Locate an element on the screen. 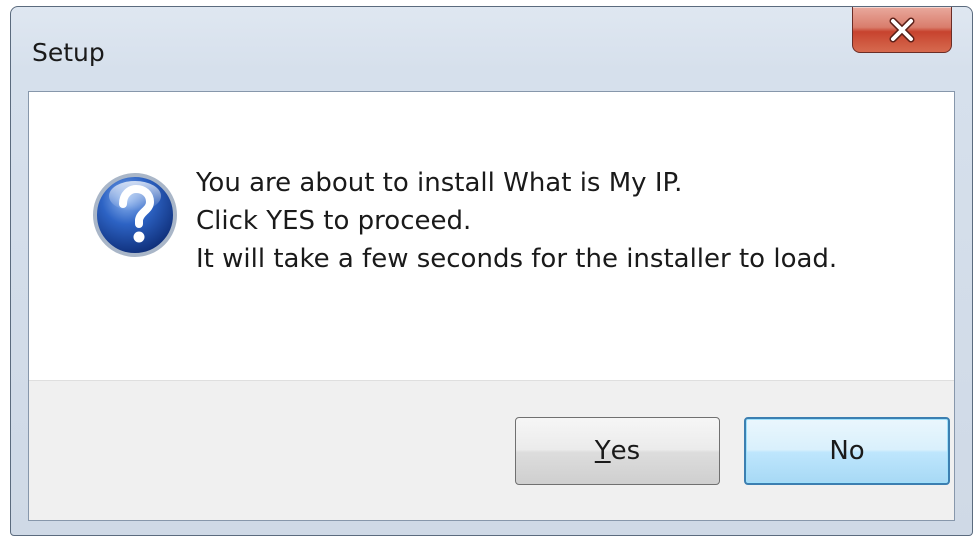  message-line: You are about to install What is My IP. is located at coordinates (439, 183).